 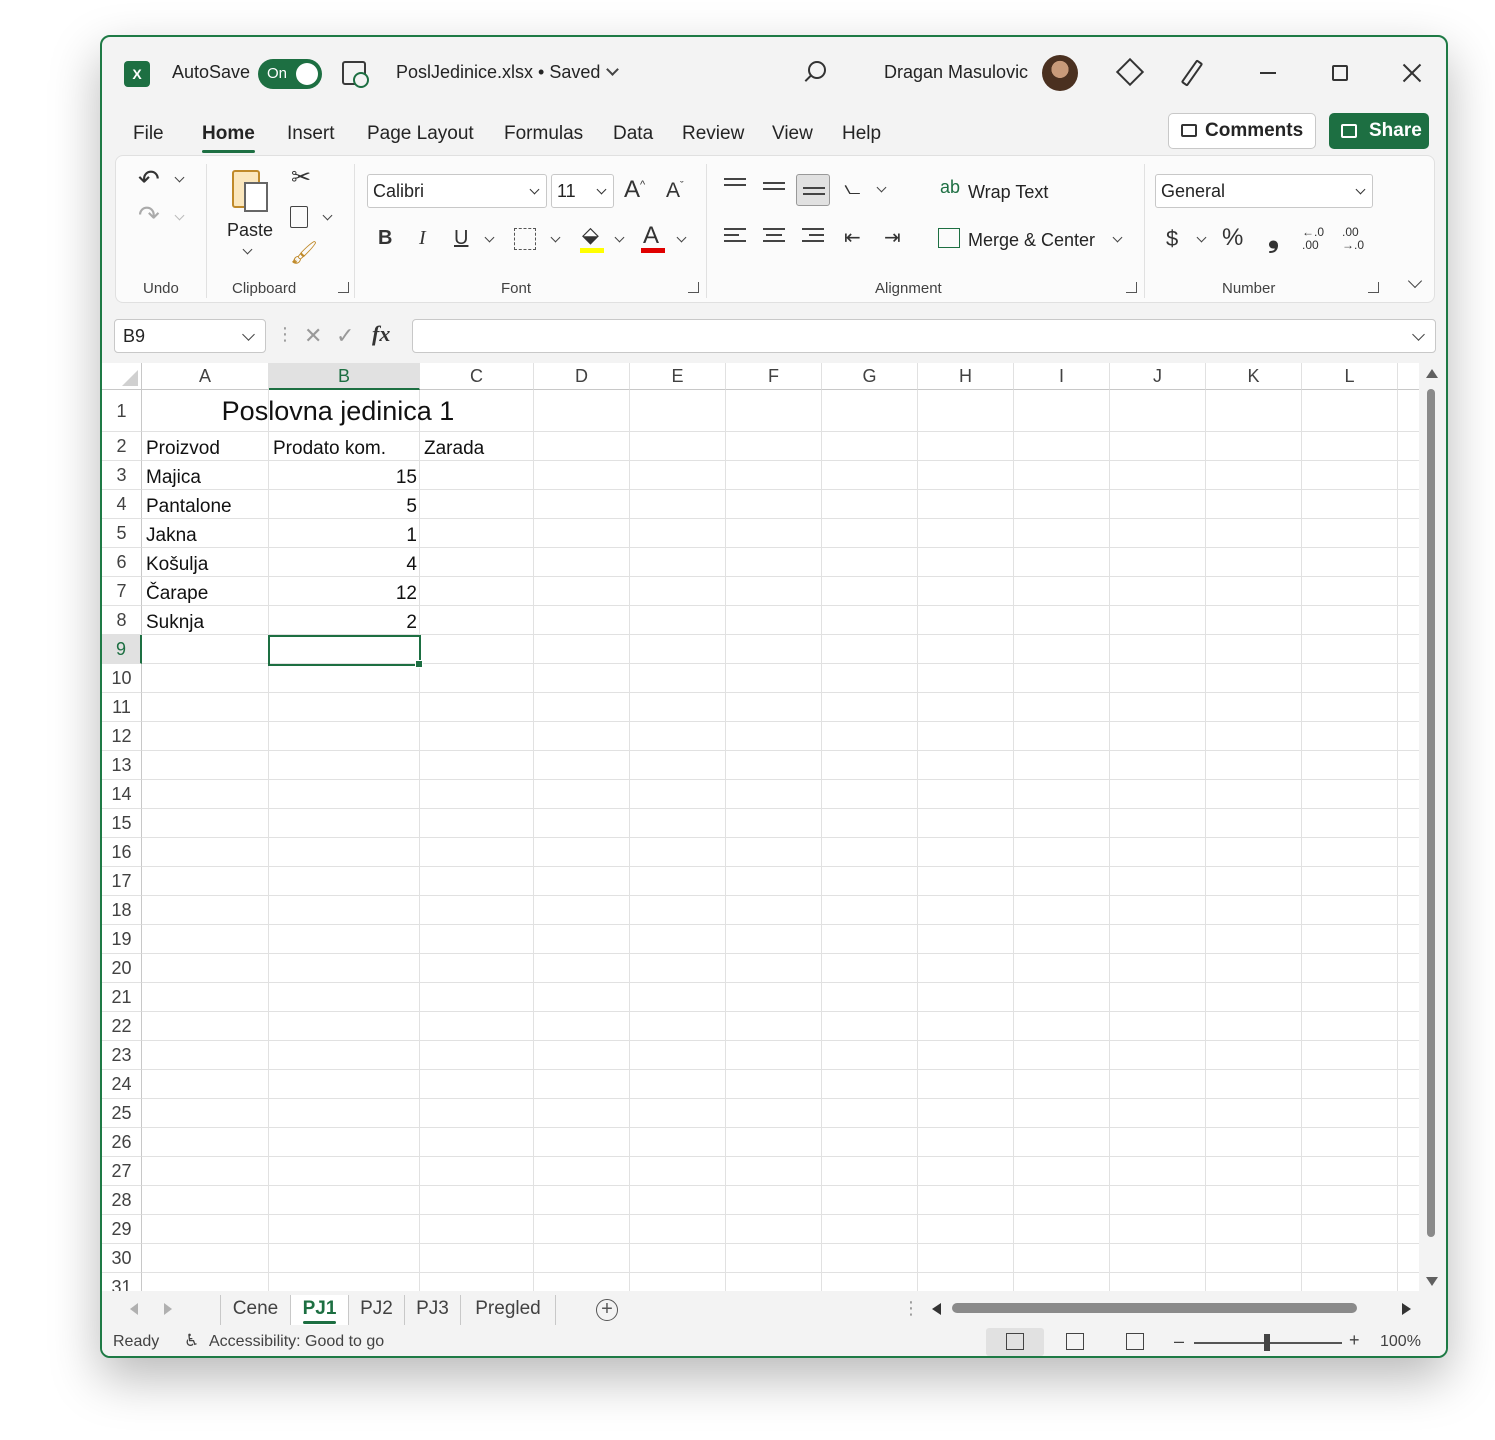 What do you see at coordinates (122, 997) in the screenshot?
I see `row-header-21: 21` at bounding box center [122, 997].